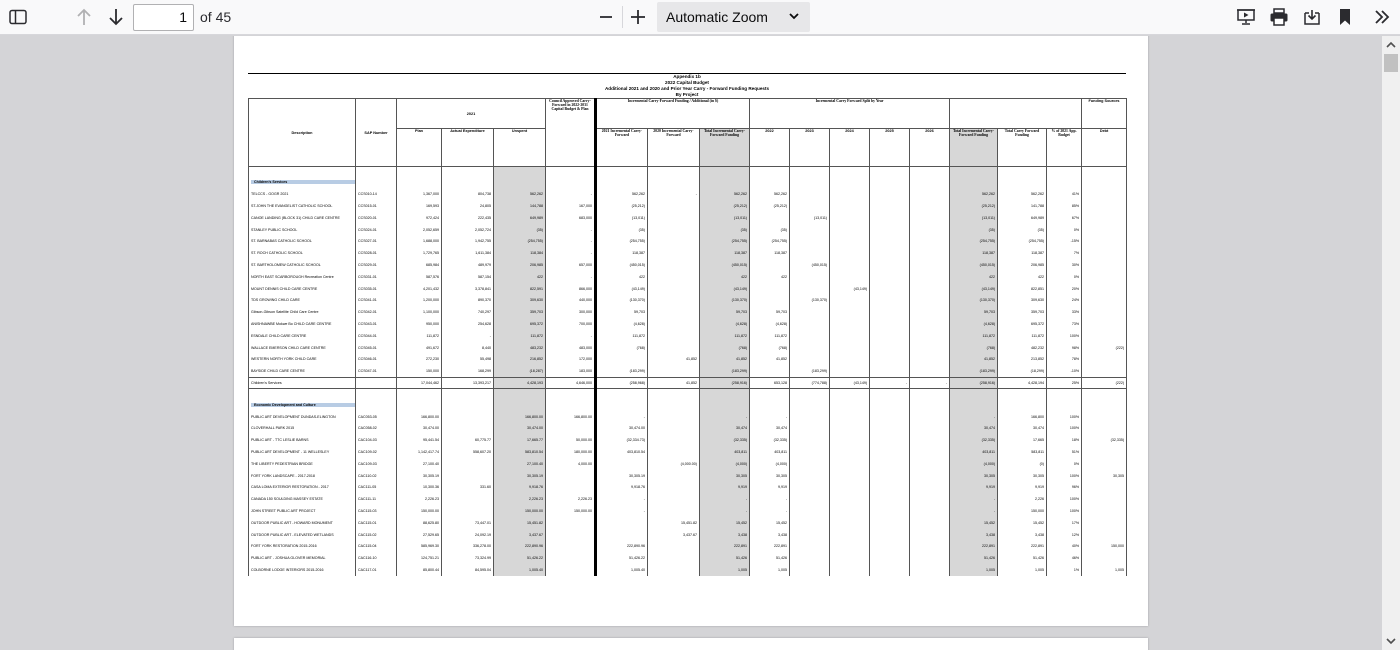 This screenshot has width=1400, height=650. I want to click on table-cell: (35), so click(621, 229).